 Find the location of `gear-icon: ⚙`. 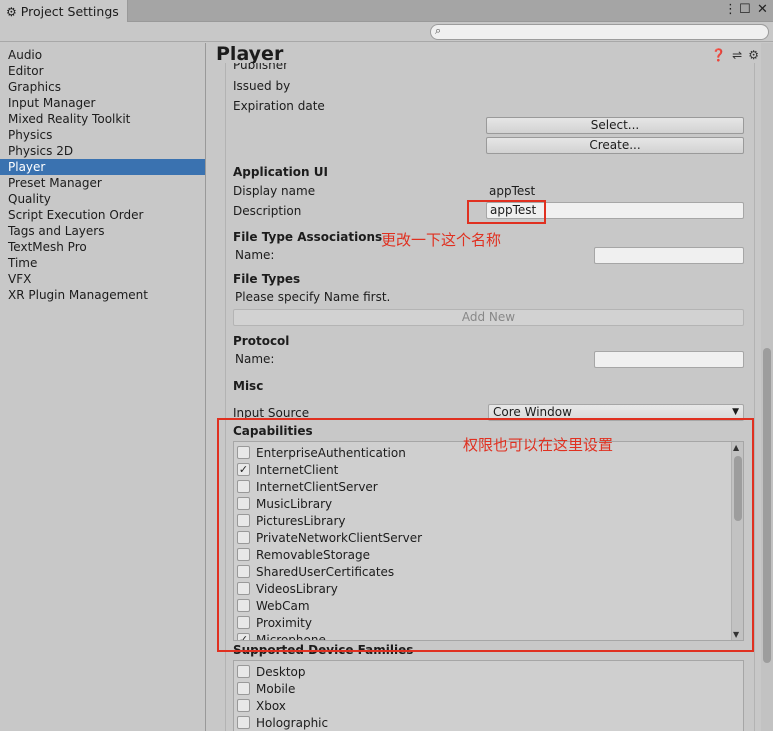

gear-icon: ⚙ is located at coordinates (11, 11).